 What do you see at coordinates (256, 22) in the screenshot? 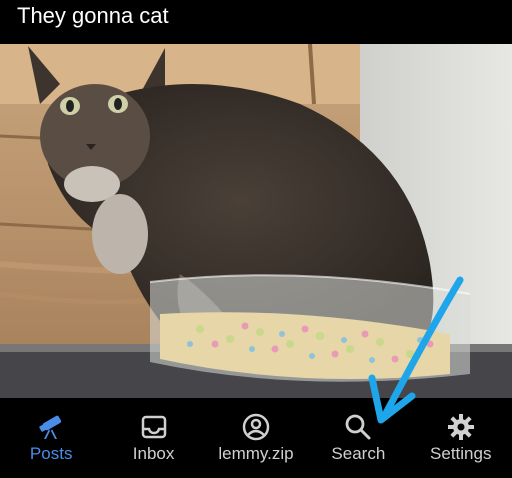
I see `post-header: They gonna cat` at bounding box center [256, 22].